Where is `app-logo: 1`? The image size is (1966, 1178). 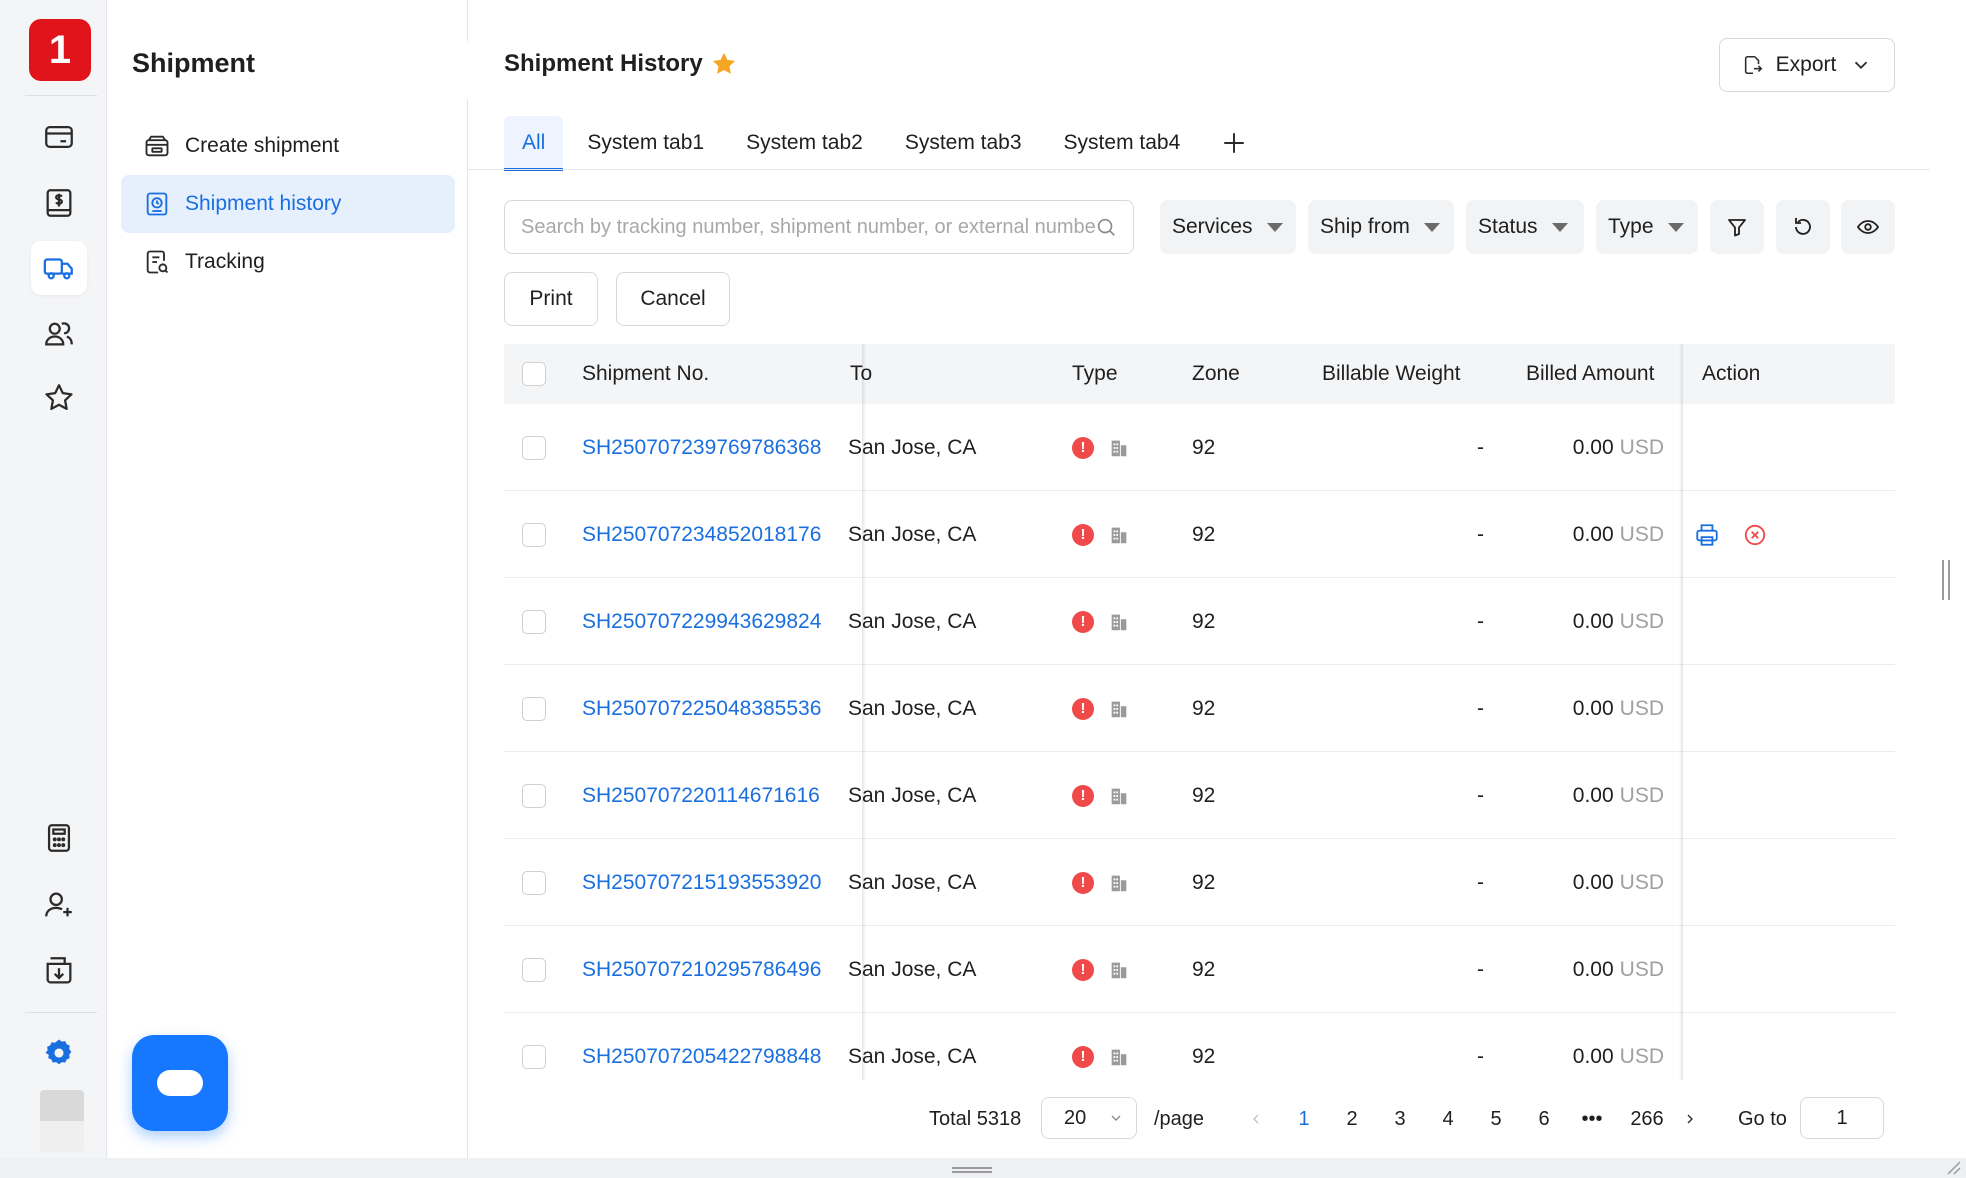 app-logo: 1 is located at coordinates (60, 50).